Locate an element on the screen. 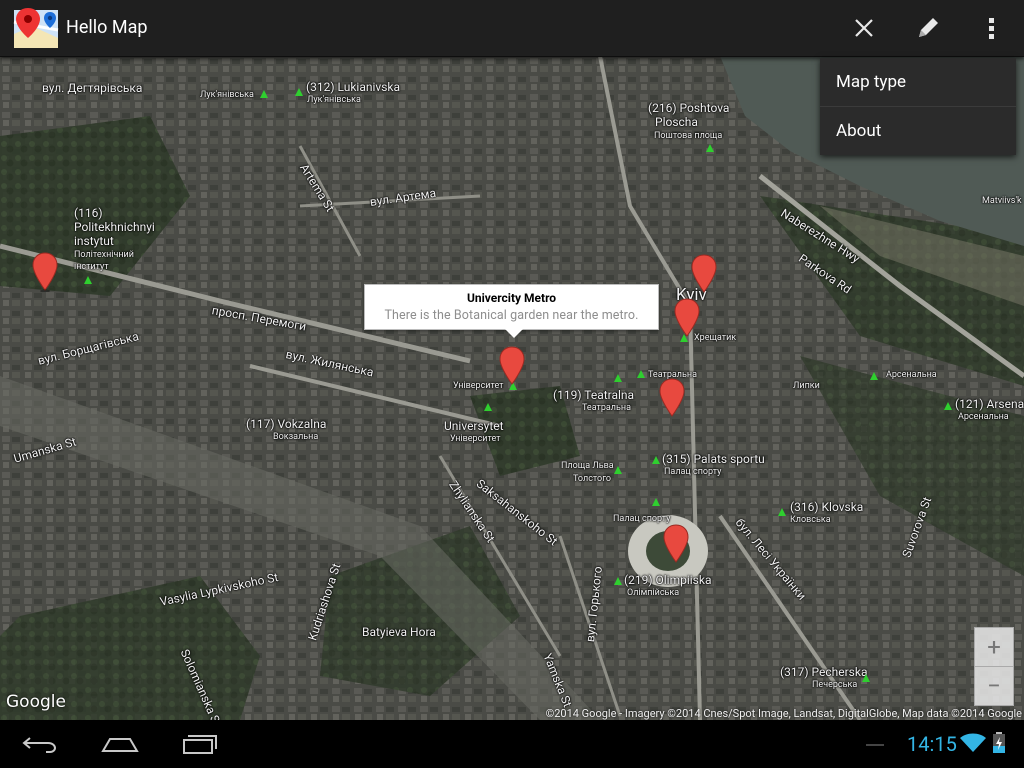  map-label: Batyieva Hora is located at coordinates (399, 632).